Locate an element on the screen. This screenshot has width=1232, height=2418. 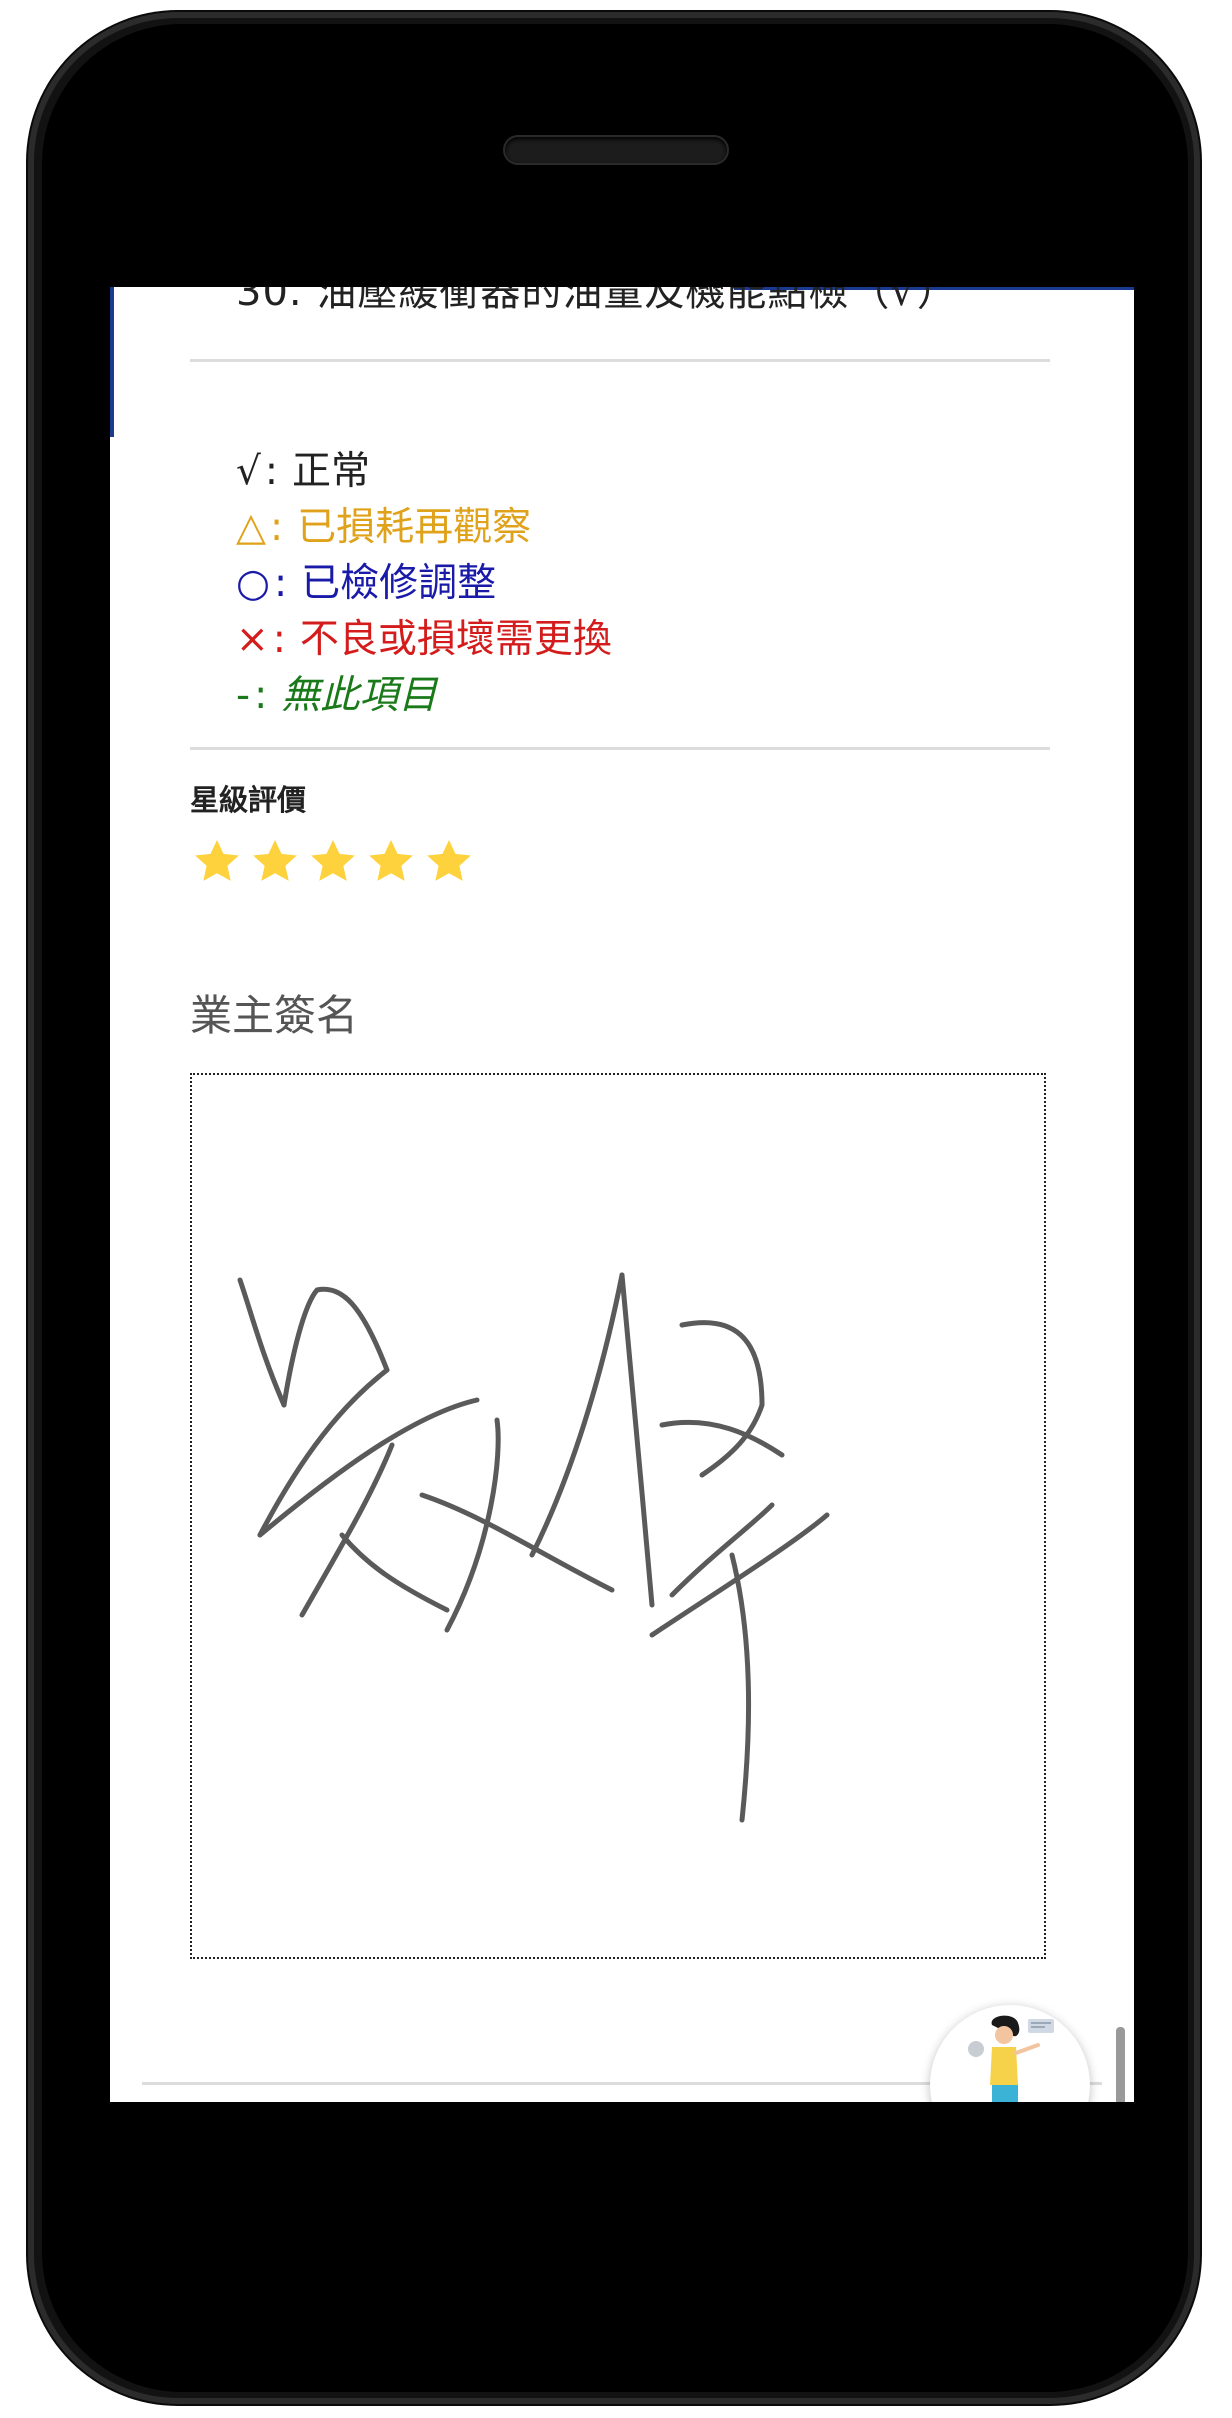
assistant-avatar-icon is located at coordinates (1011, 2058).